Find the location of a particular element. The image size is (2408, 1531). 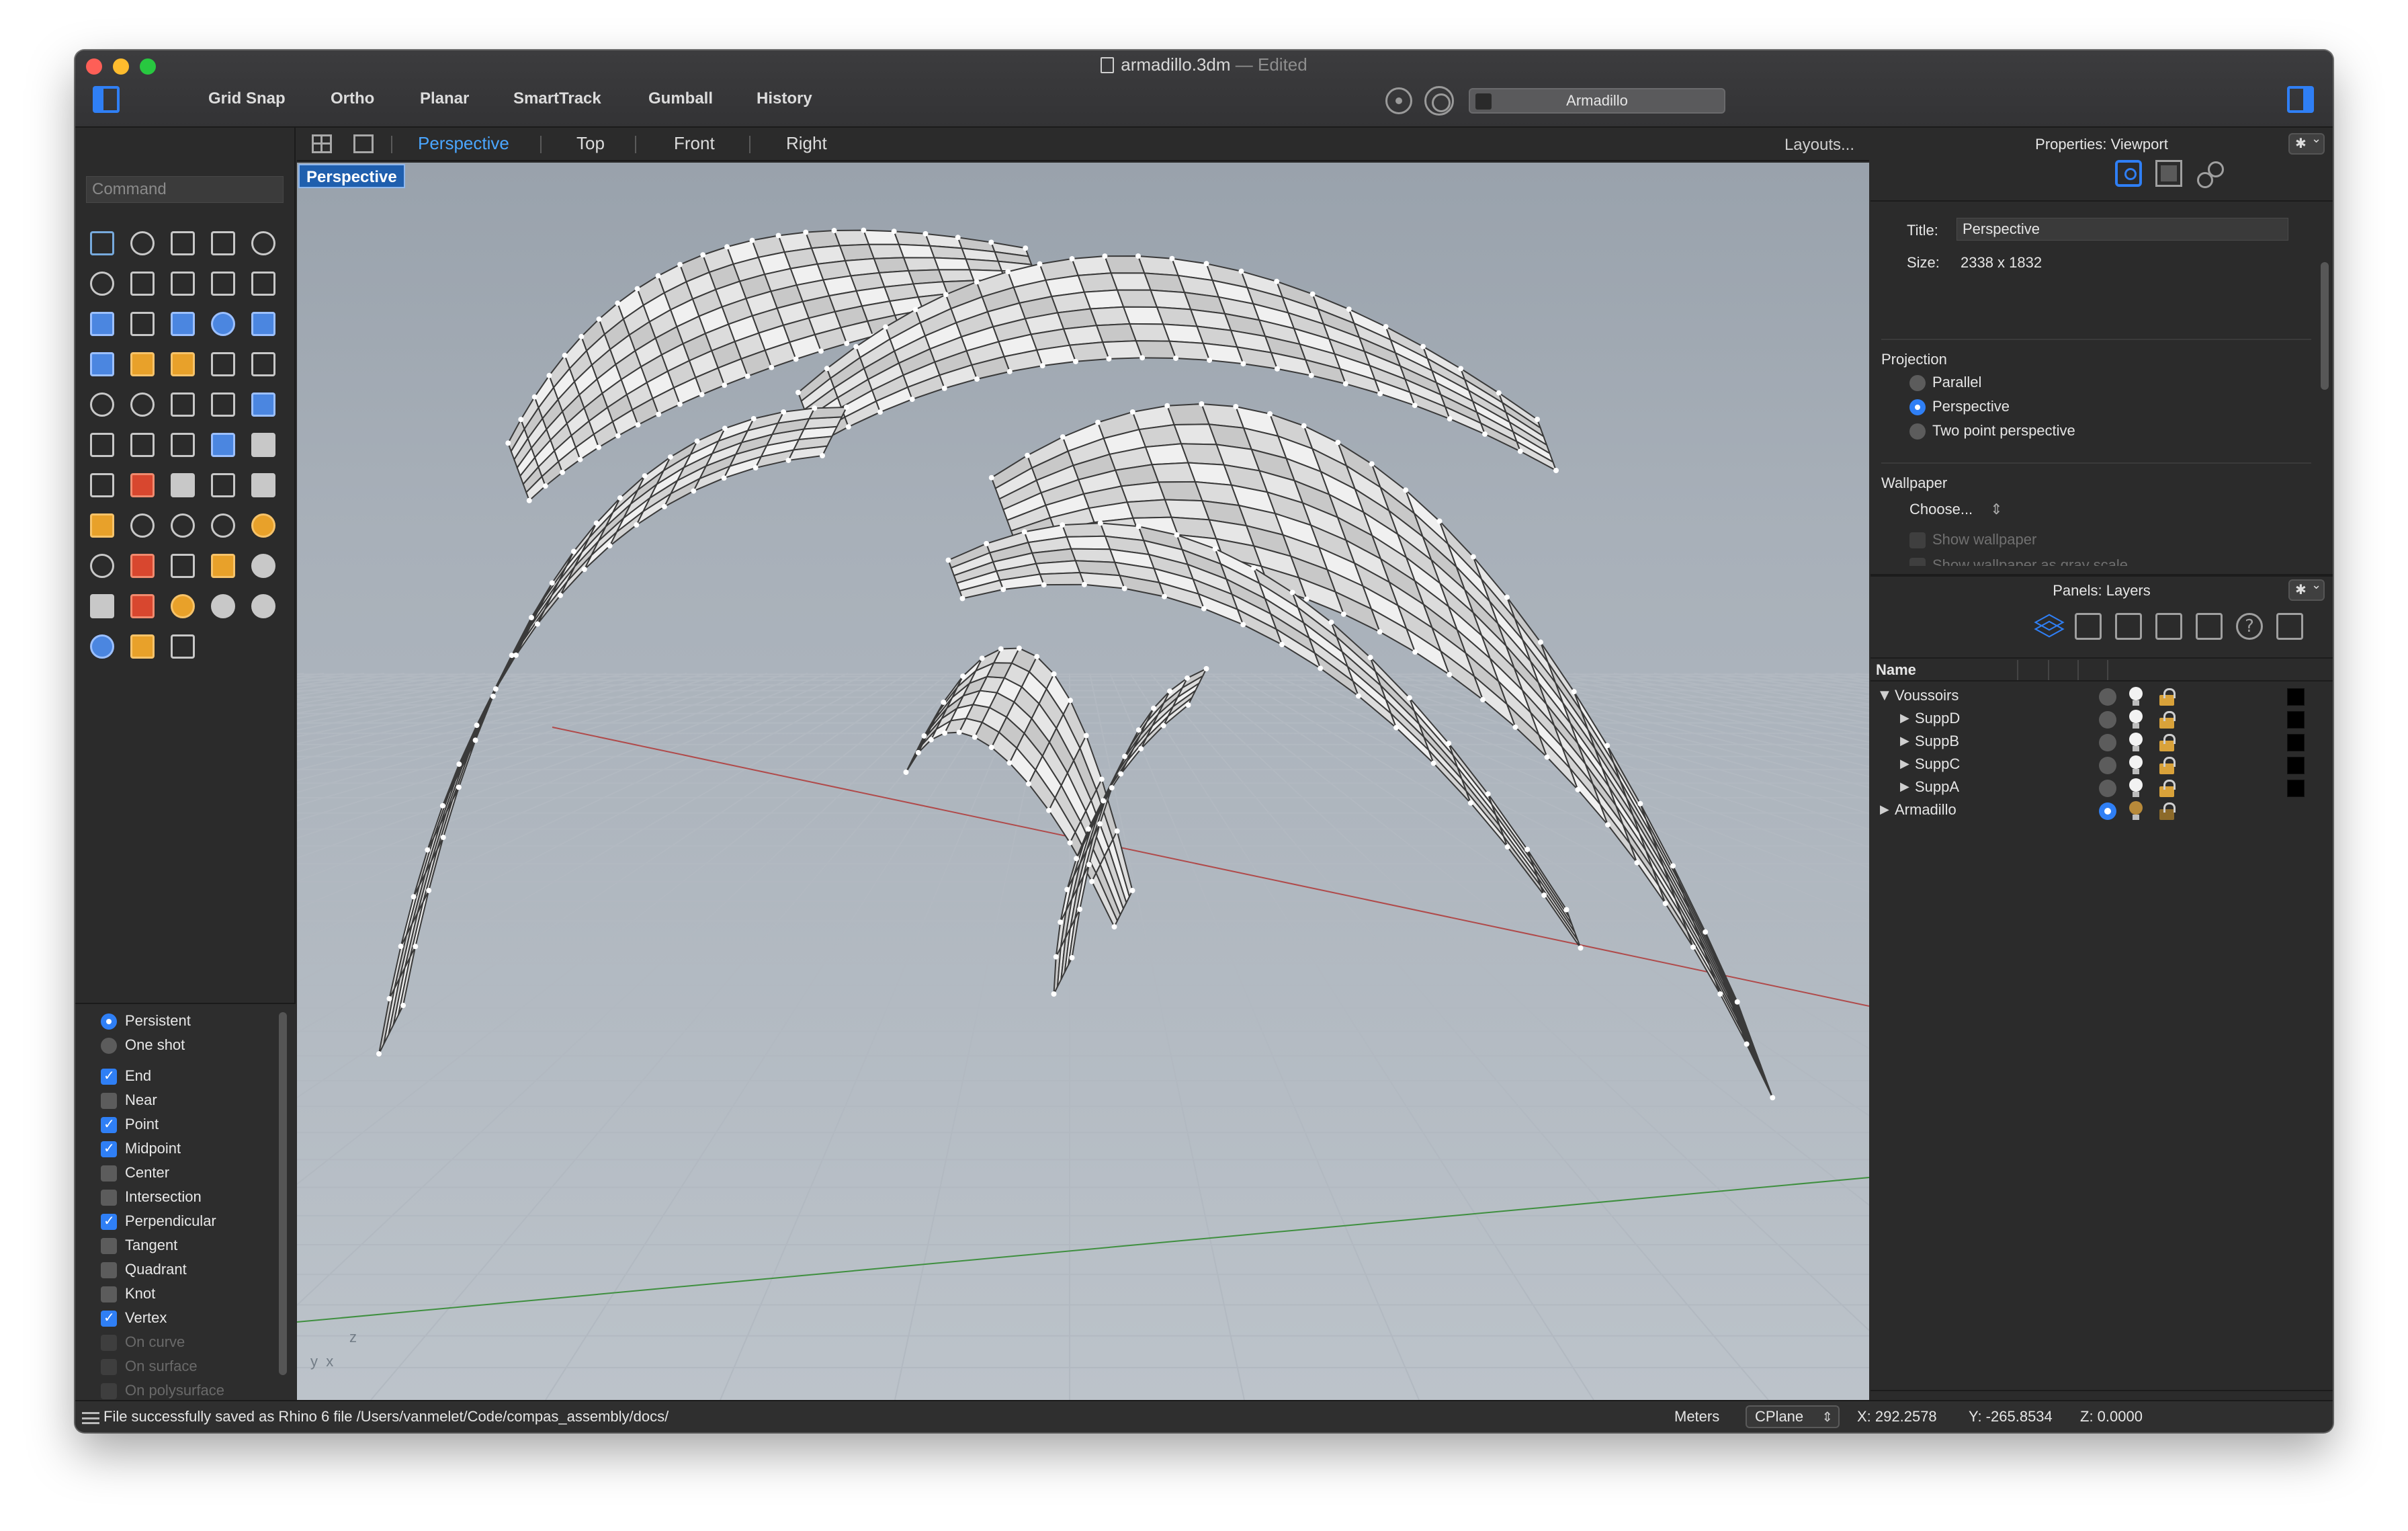

layer-row: ▶ Armadillo is located at coordinates (2101, 812).